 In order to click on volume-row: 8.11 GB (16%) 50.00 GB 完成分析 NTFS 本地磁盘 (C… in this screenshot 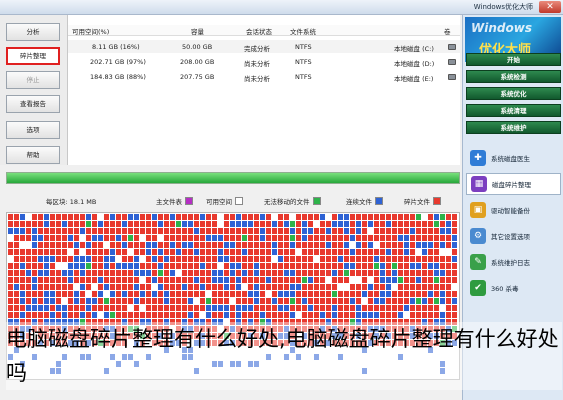, I will do `click(264, 46)`.